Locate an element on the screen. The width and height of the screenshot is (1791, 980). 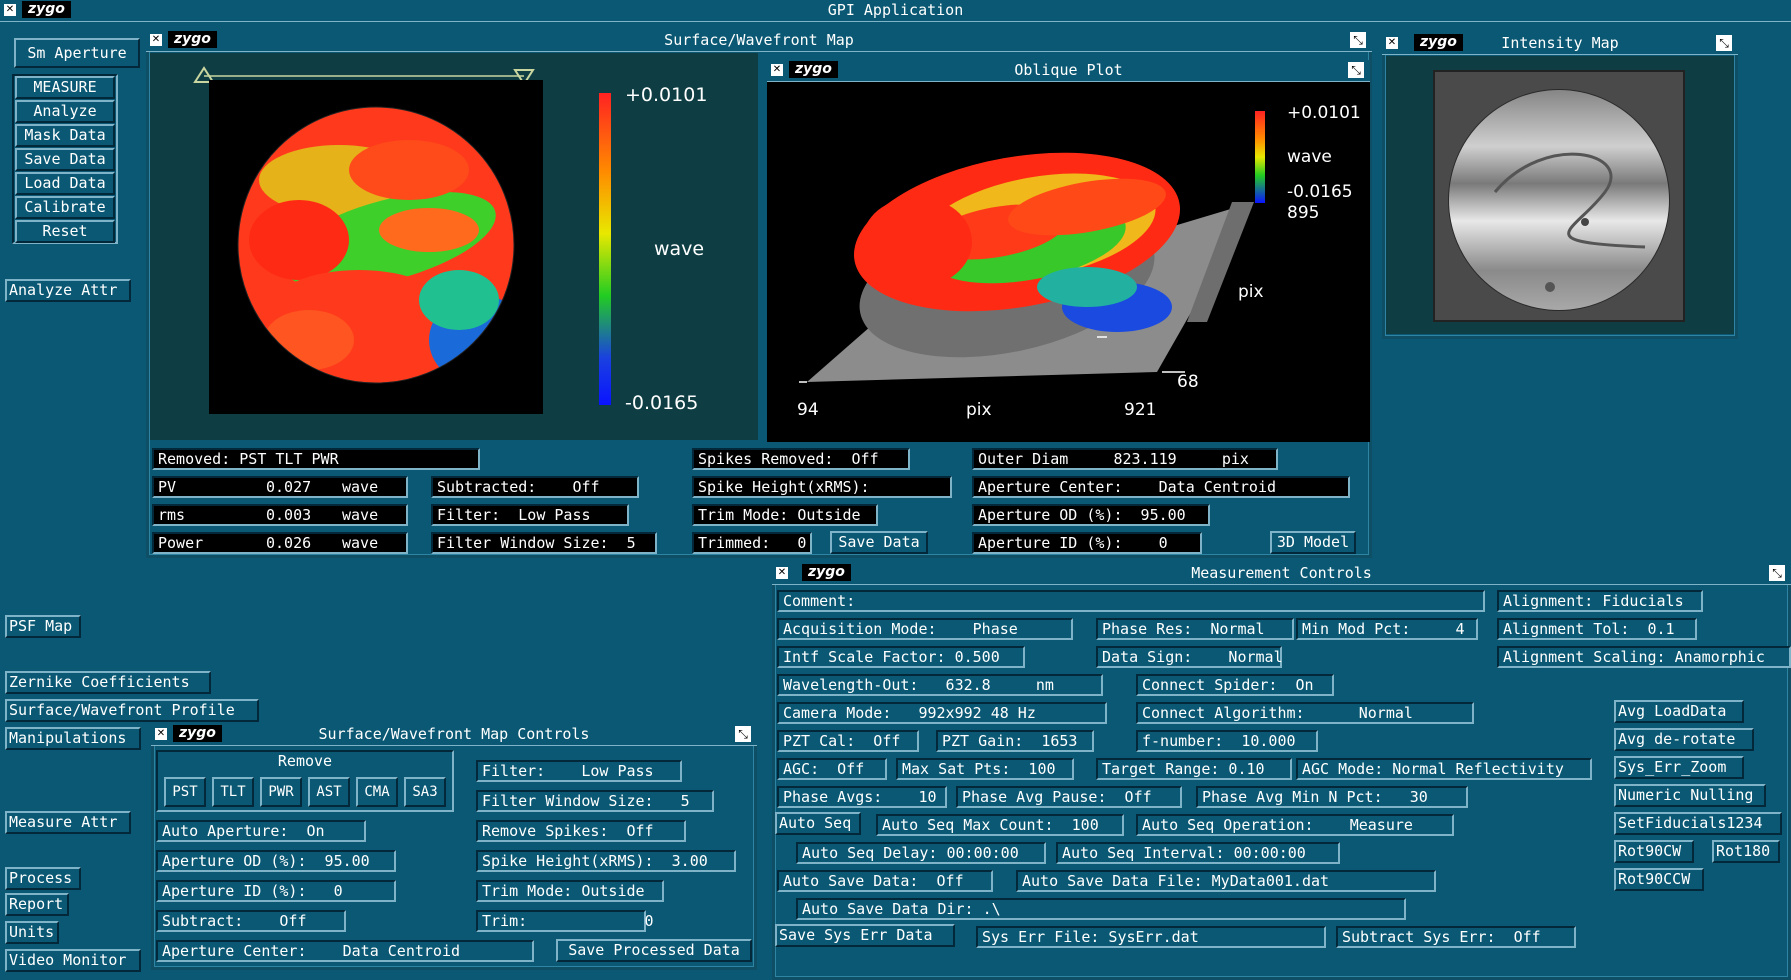
results-save-data-button: Save Data is located at coordinates (879, 542).